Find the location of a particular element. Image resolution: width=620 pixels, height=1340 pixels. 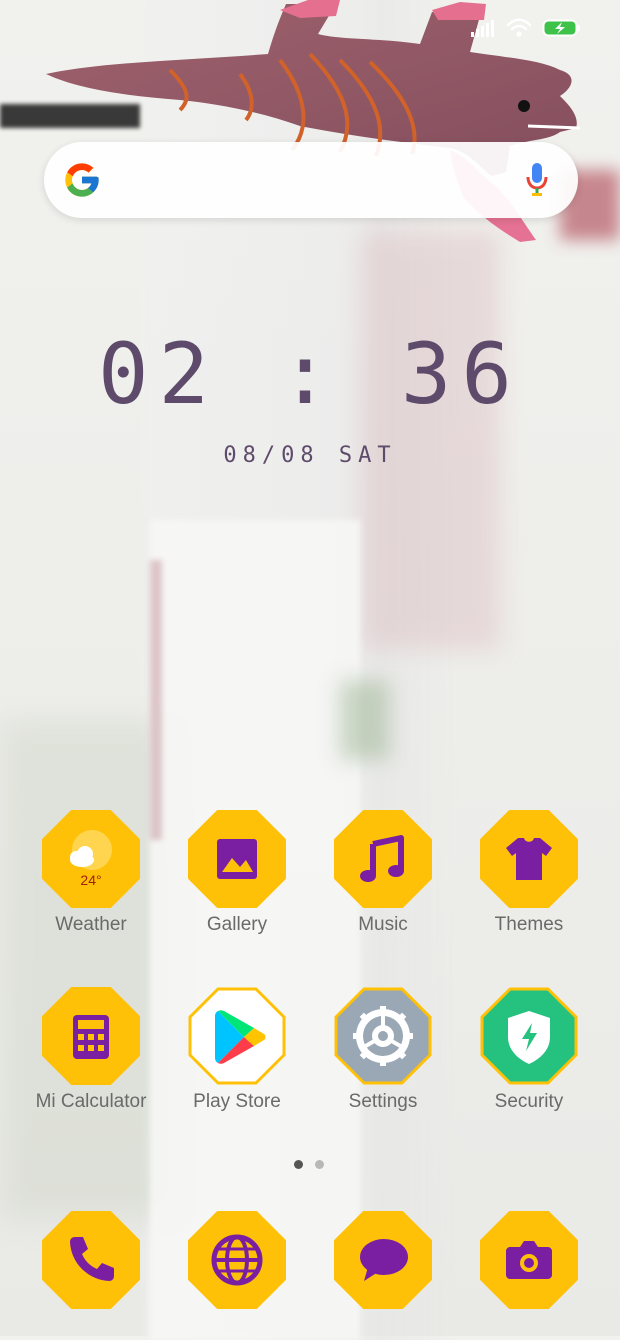

gear-icon is located at coordinates (383, 1036).